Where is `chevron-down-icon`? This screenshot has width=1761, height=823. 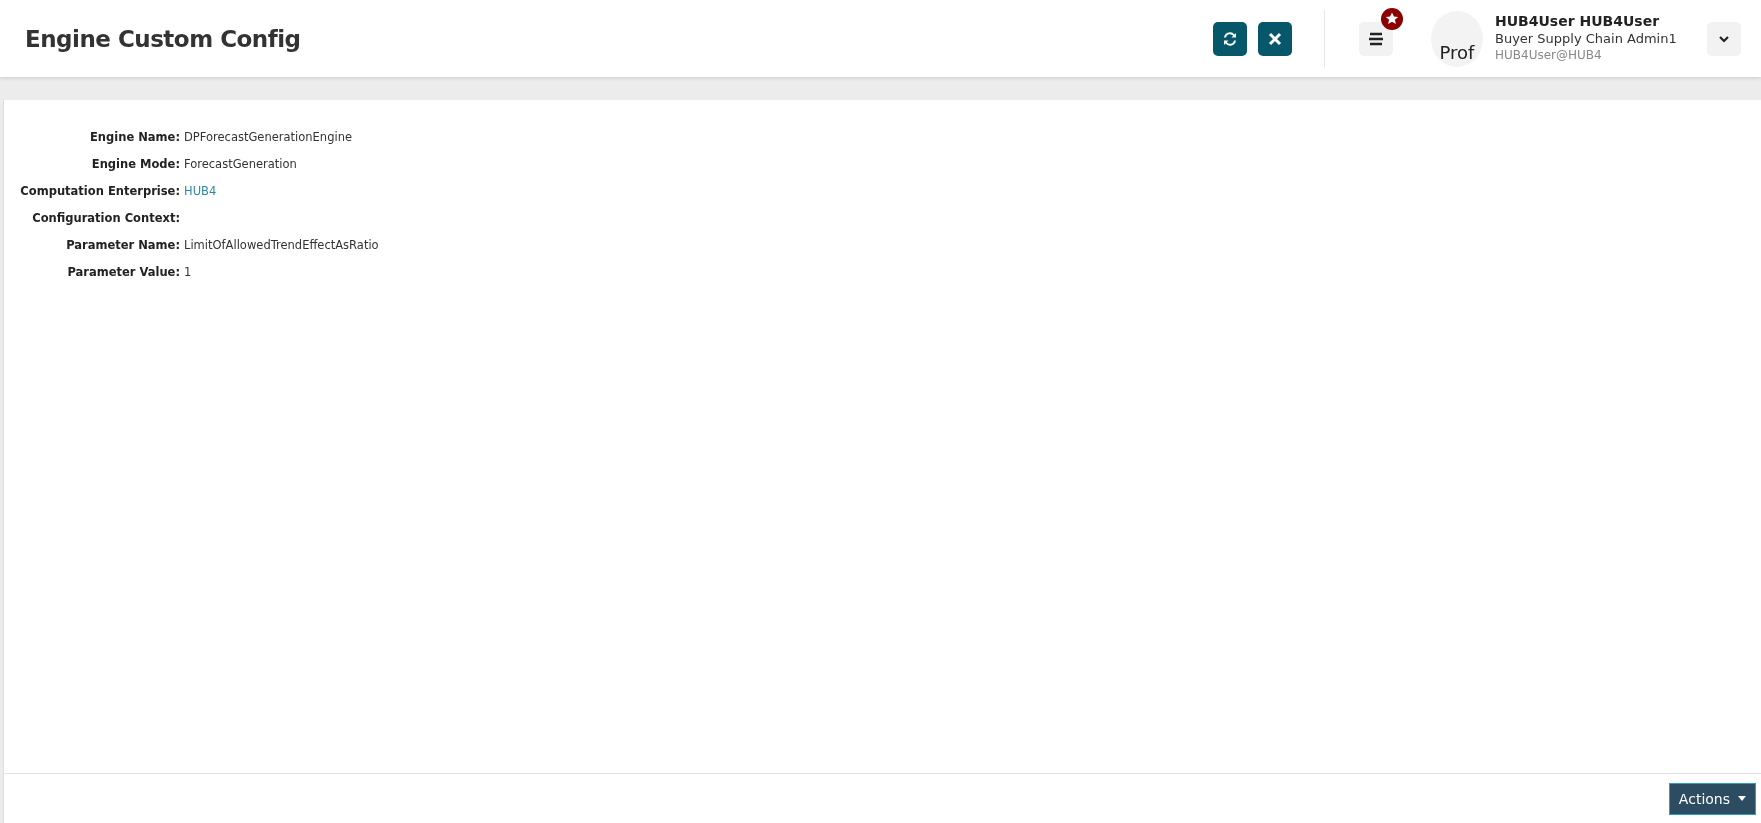
chevron-down-icon is located at coordinates (1724, 38).